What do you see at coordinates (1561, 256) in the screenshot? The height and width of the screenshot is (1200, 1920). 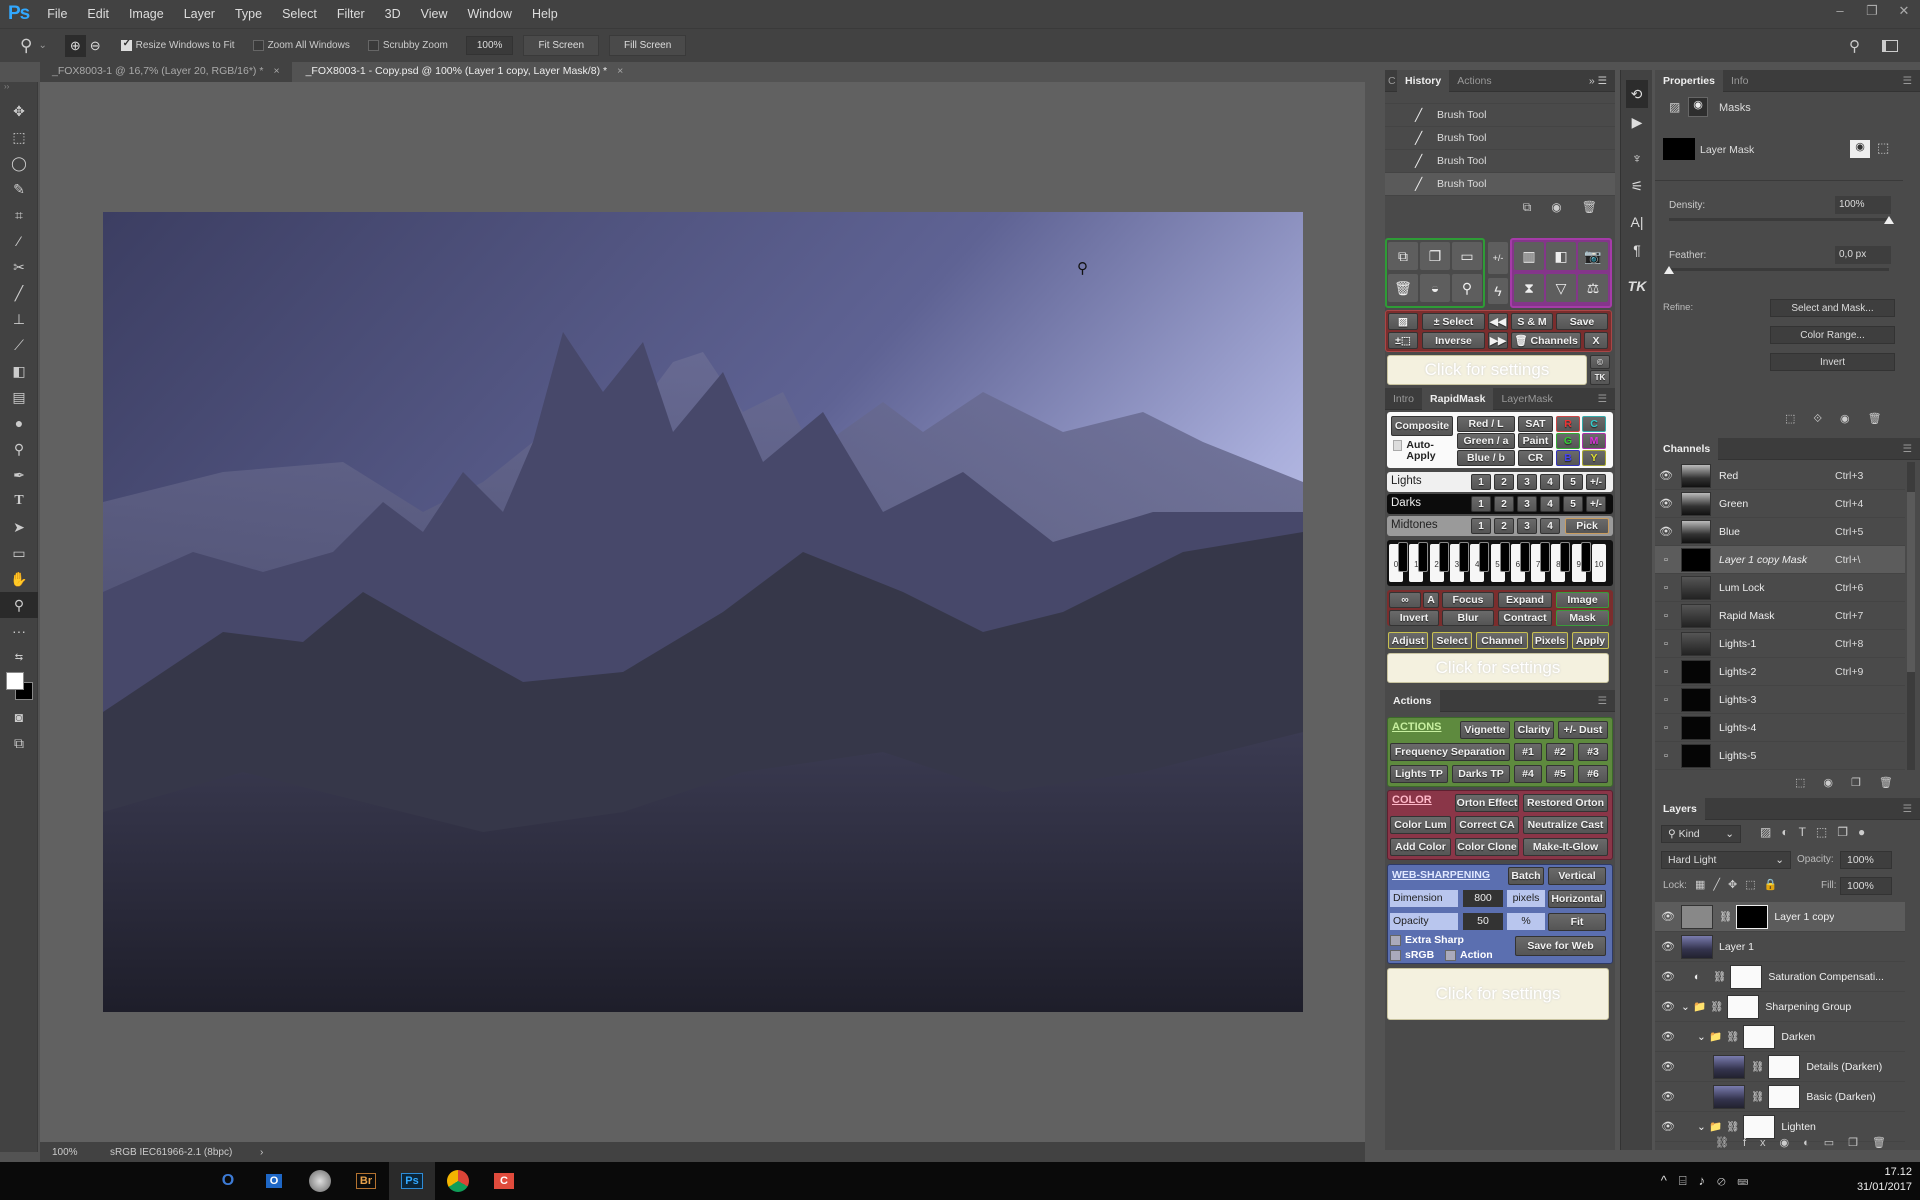 I see `half-black-icon: ◧` at bounding box center [1561, 256].